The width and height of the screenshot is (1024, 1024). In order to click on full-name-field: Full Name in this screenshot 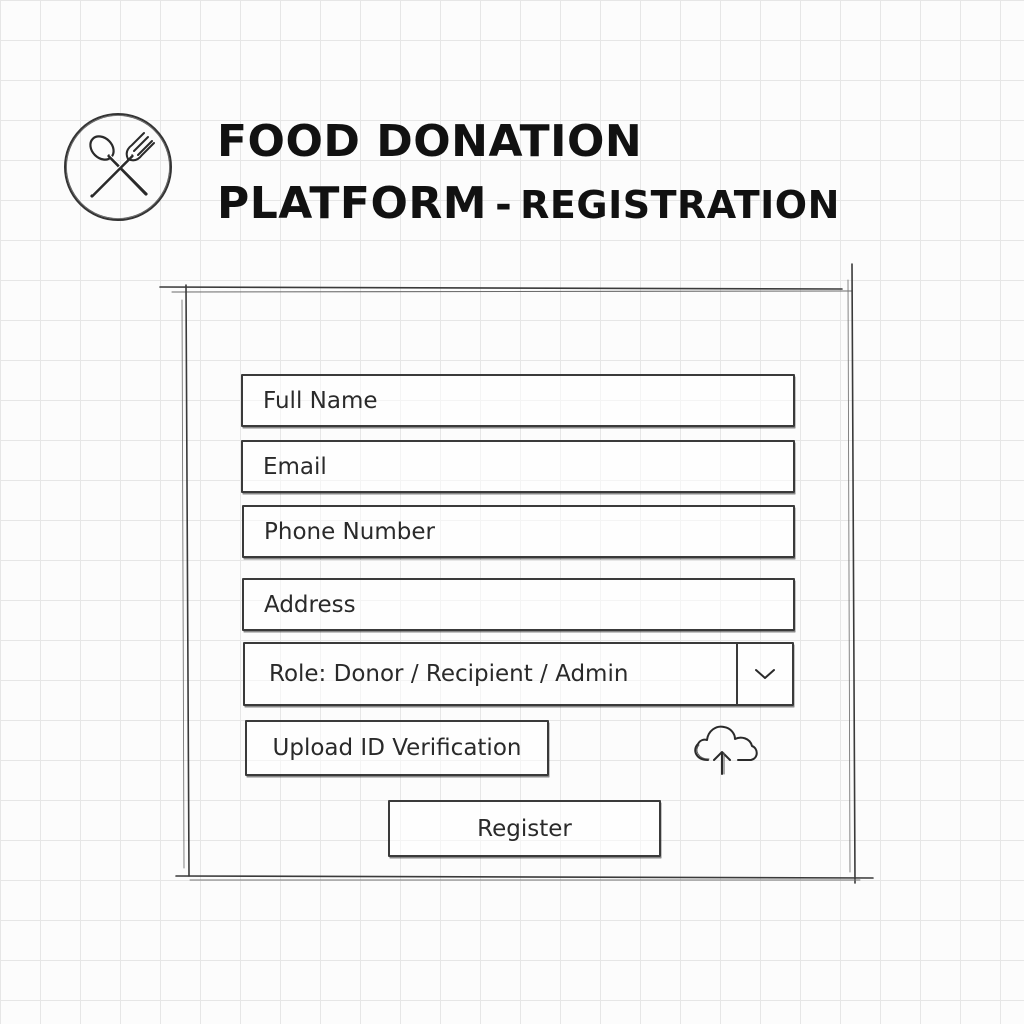, I will do `click(518, 400)`.